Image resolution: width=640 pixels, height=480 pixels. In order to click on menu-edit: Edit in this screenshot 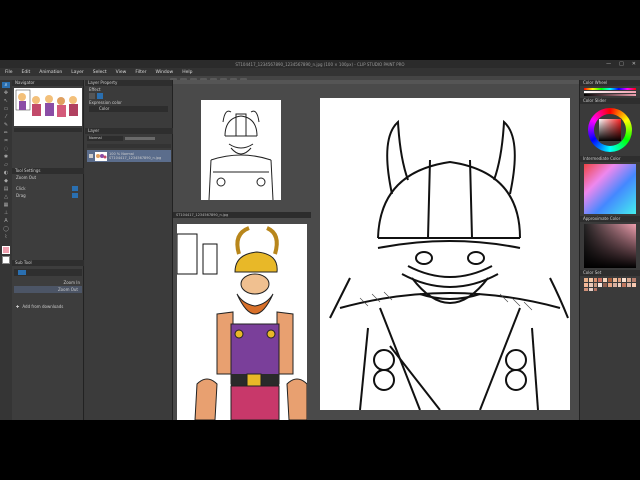, I will do `click(26, 72)`.